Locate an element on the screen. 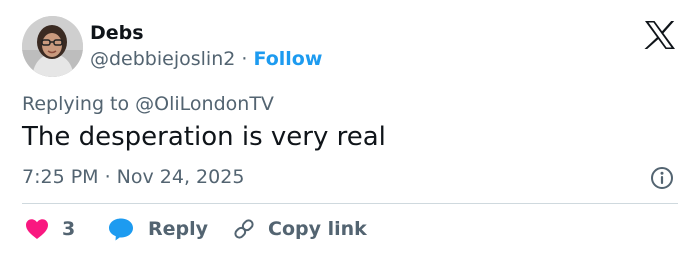  reply-context-prefix: Replying to is located at coordinates (76, 104).